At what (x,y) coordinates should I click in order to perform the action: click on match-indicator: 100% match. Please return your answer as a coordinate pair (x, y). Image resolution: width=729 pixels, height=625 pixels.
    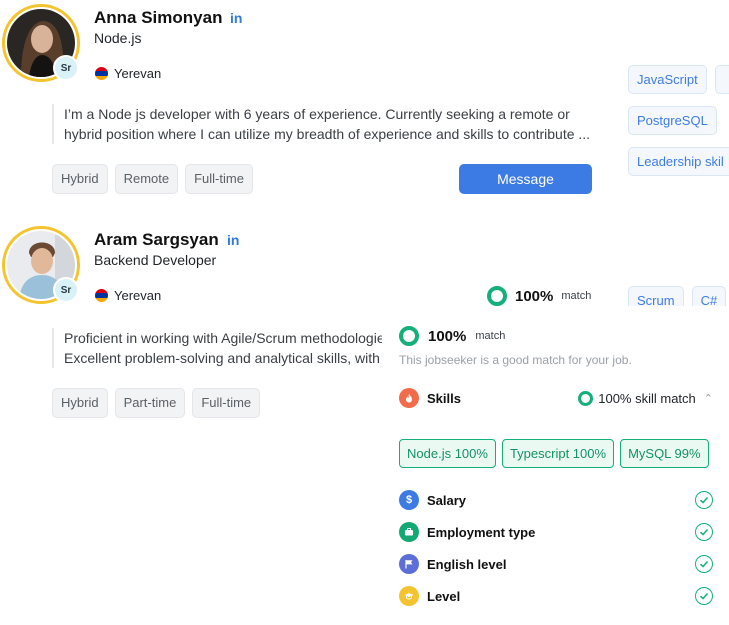
    Looking at the image, I should click on (539, 296).